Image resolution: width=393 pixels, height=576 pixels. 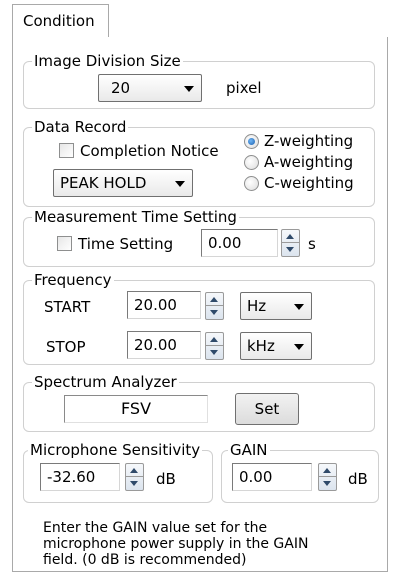 I want to click on time-setting-spinner, so click(x=290, y=243).